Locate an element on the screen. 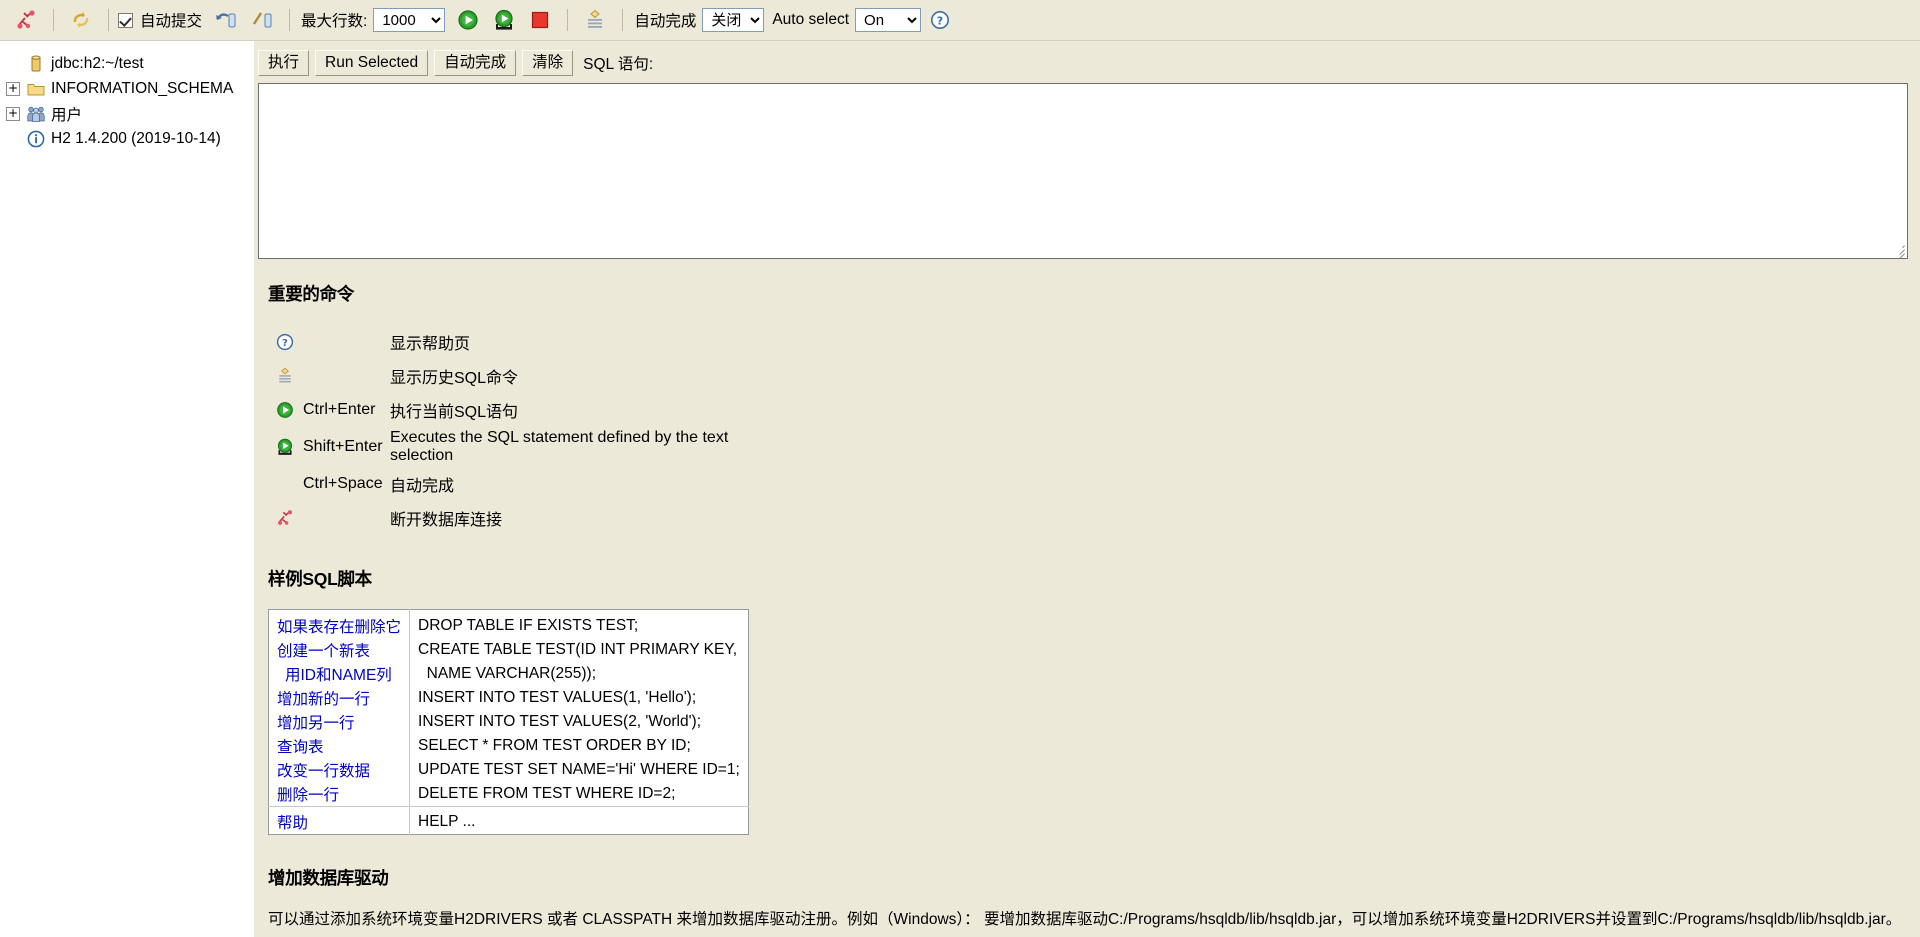 Image resolution: width=1920 pixels, height=937 pixels. table-row: 用ID和NAME列 NAME VARCHAR(255)); is located at coordinates (509, 674).